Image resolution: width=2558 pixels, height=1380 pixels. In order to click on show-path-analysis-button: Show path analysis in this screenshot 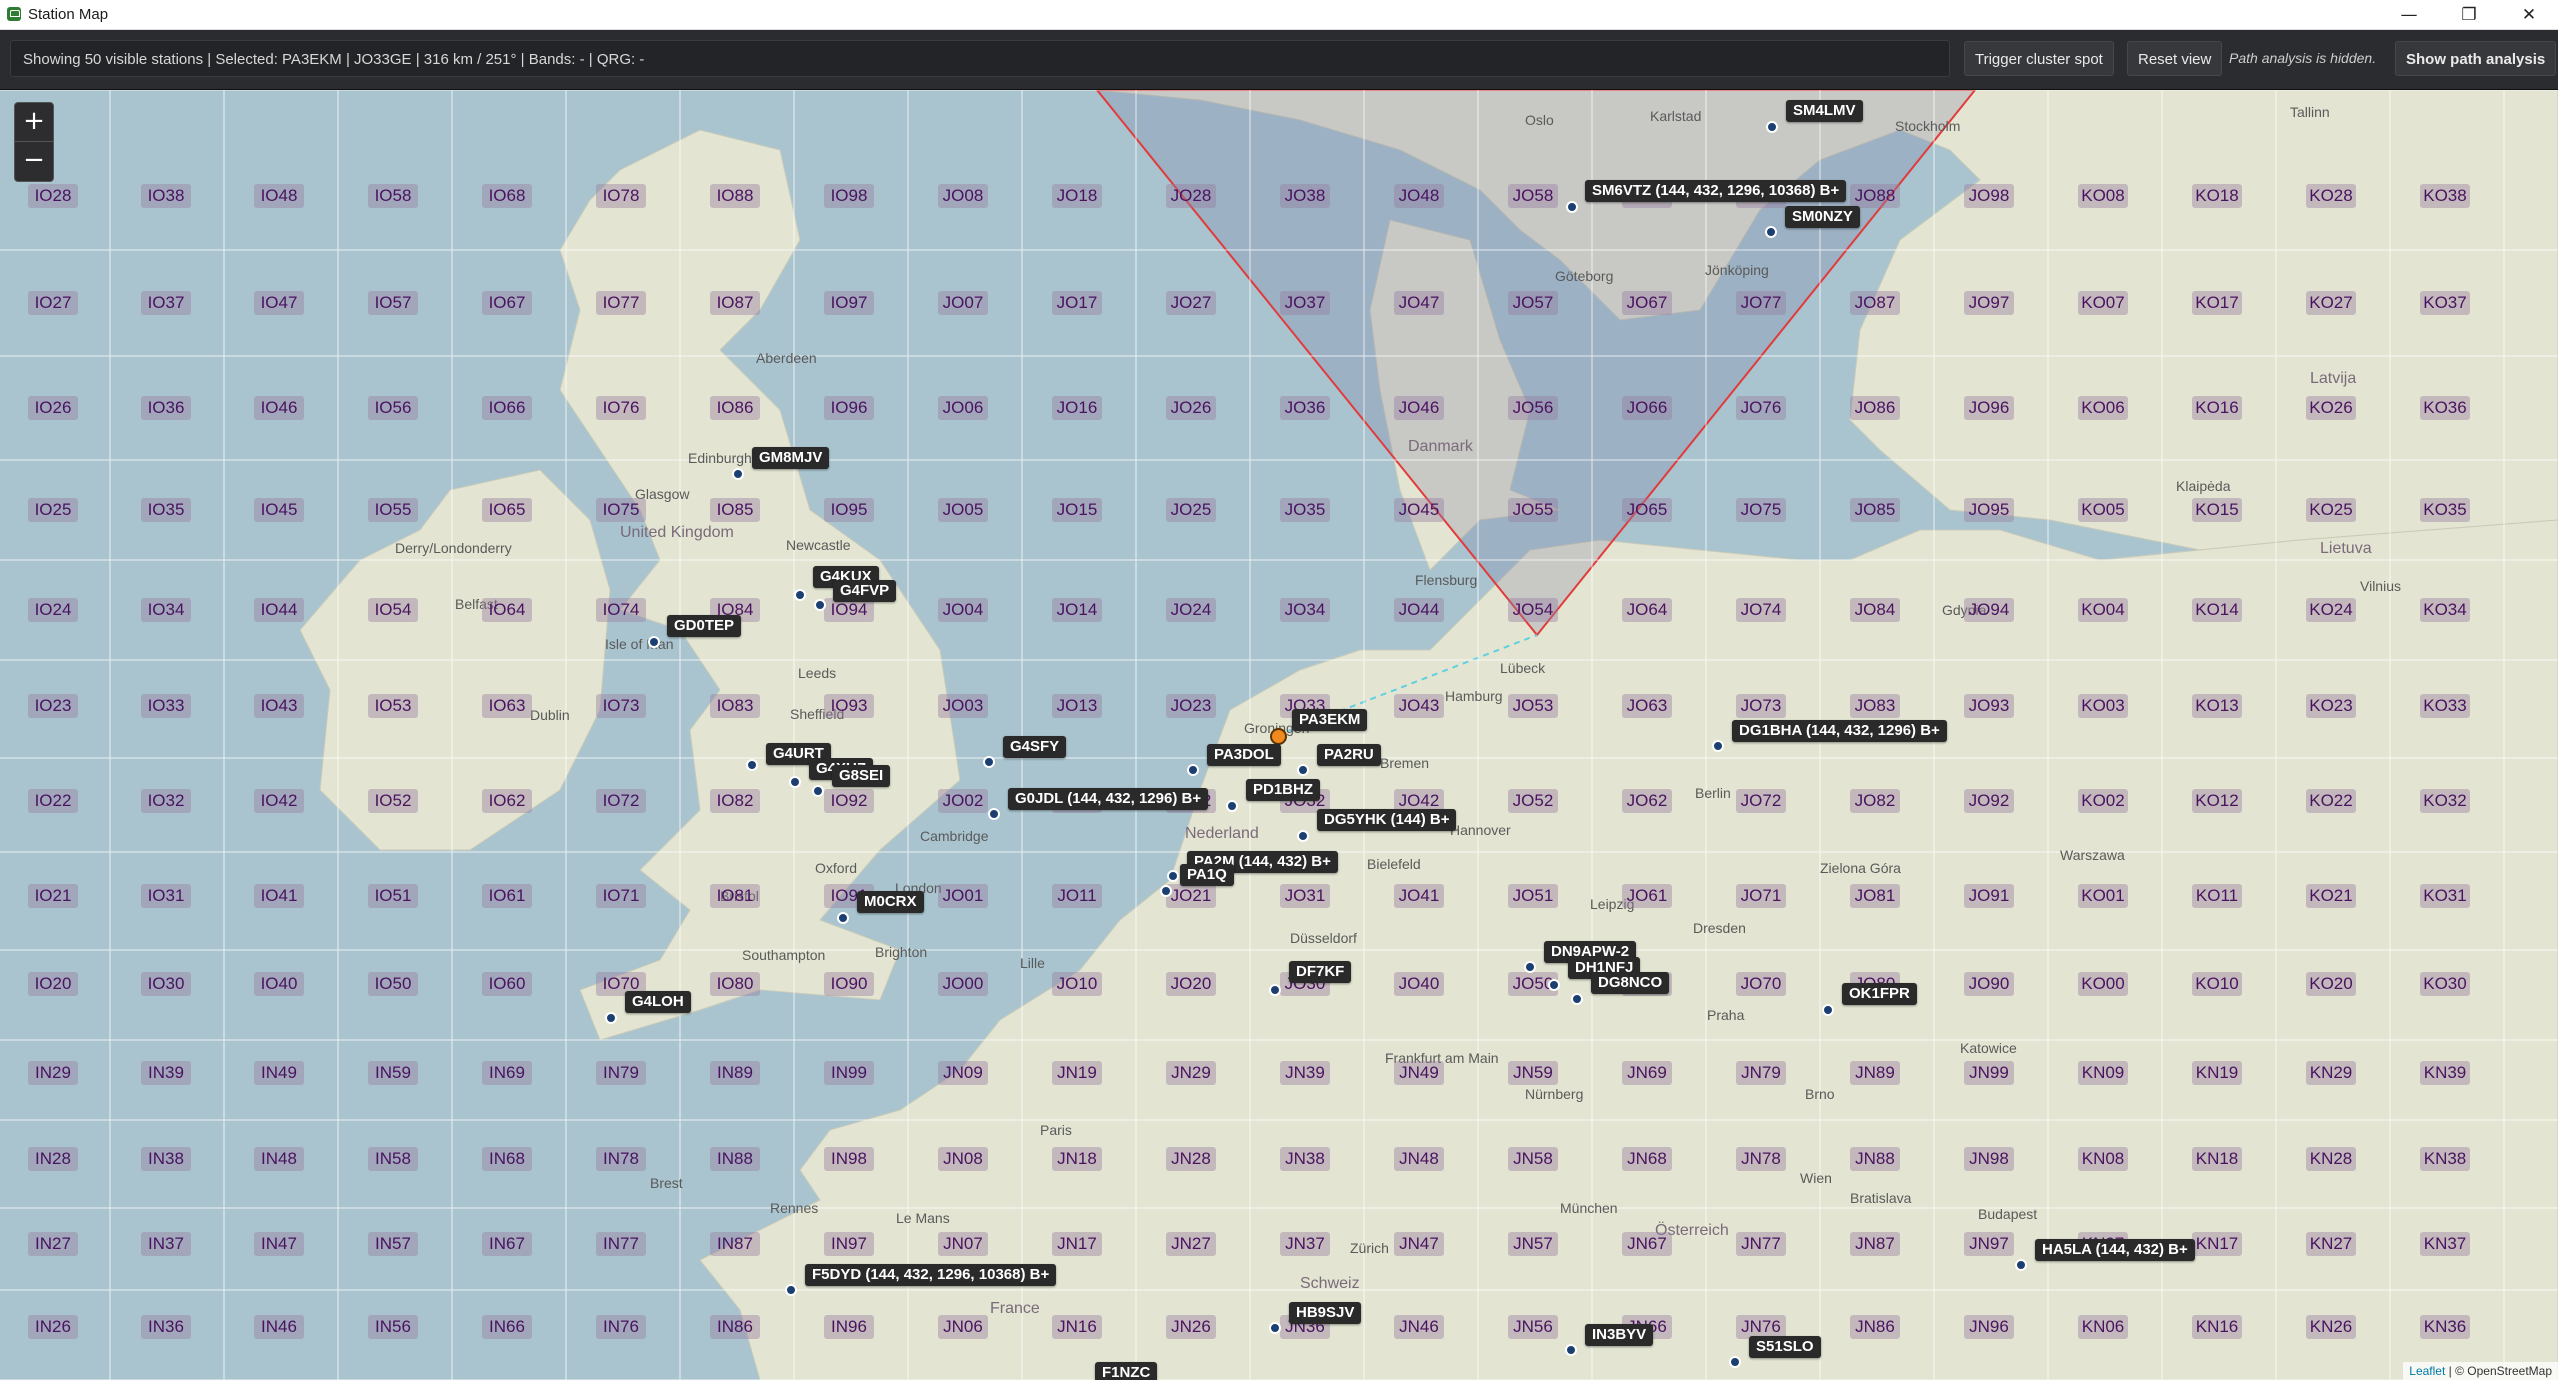, I will do `click(2476, 58)`.